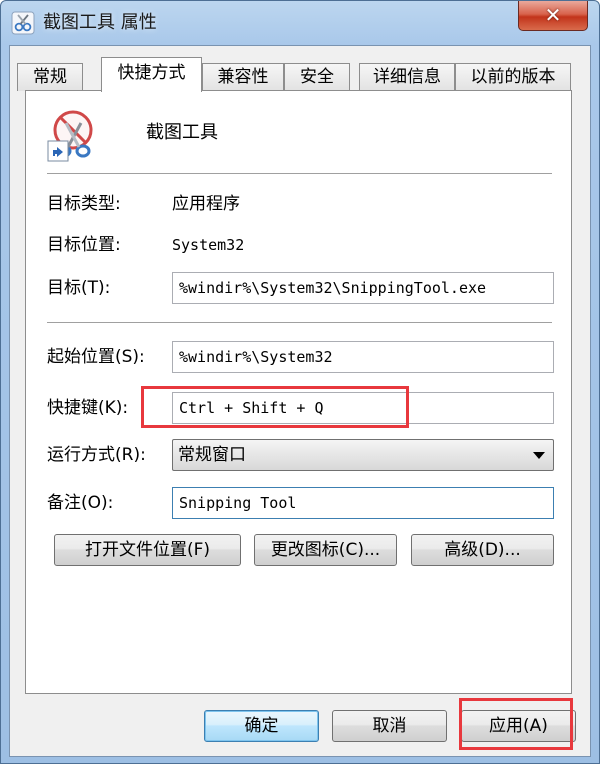 The height and width of the screenshot is (764, 600). What do you see at coordinates (79, 288) in the screenshot?
I see `target-label: 目标(T):` at bounding box center [79, 288].